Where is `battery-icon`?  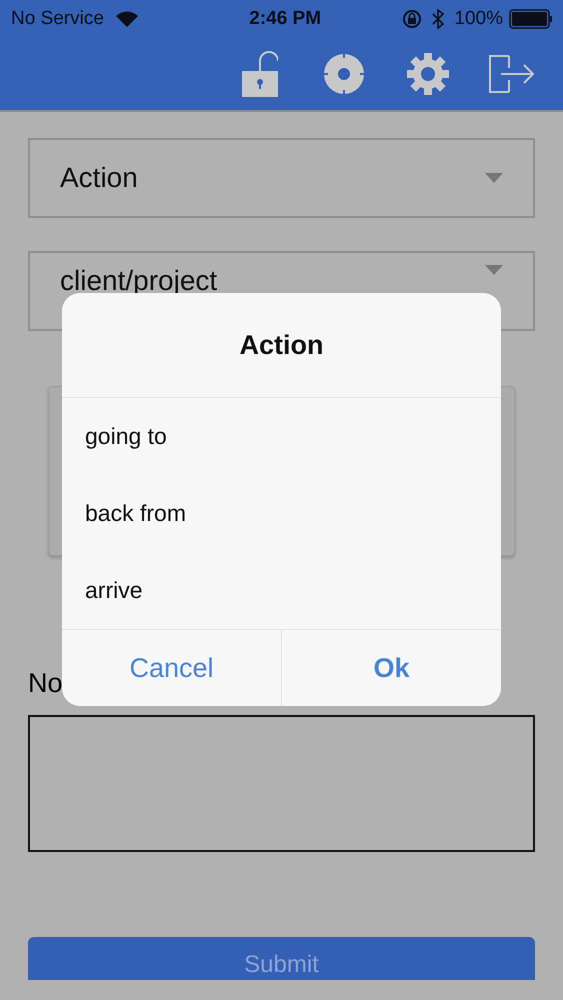
battery-icon is located at coordinates (531, 18).